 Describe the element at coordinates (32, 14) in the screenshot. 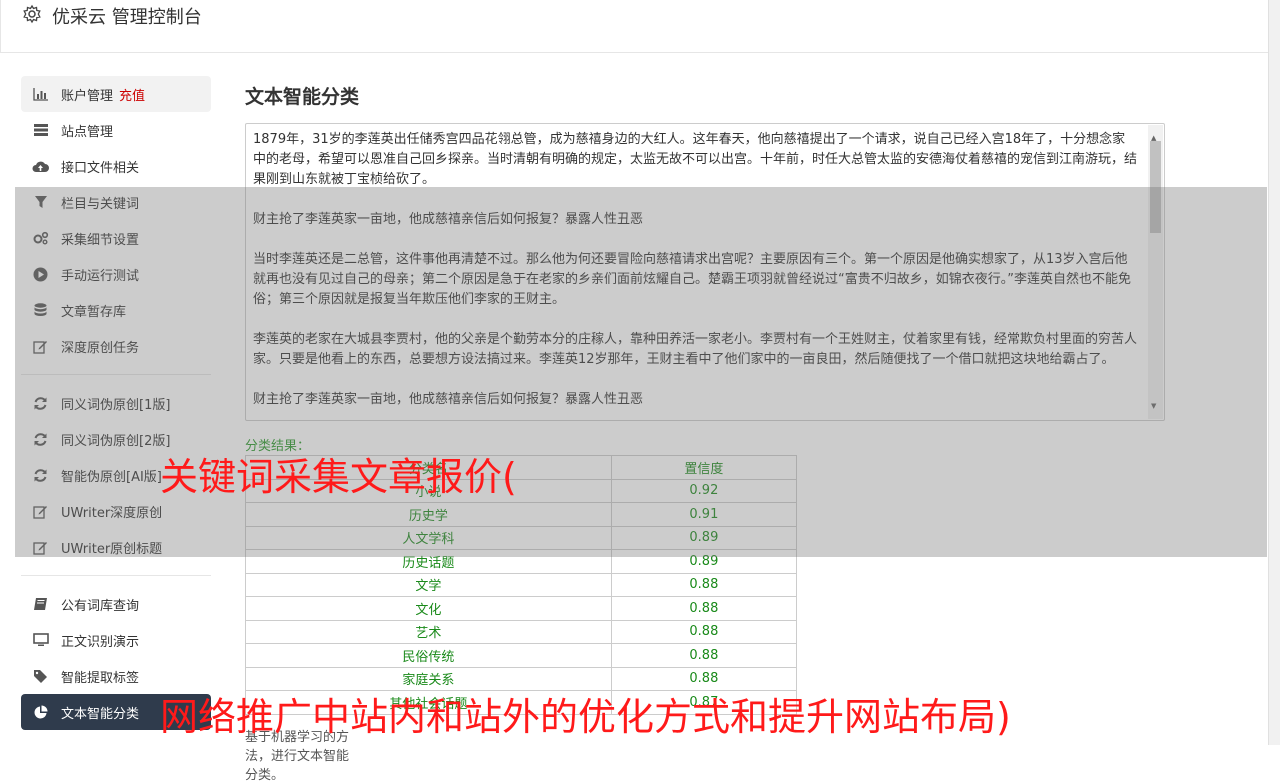

I see `gear-icon` at that location.